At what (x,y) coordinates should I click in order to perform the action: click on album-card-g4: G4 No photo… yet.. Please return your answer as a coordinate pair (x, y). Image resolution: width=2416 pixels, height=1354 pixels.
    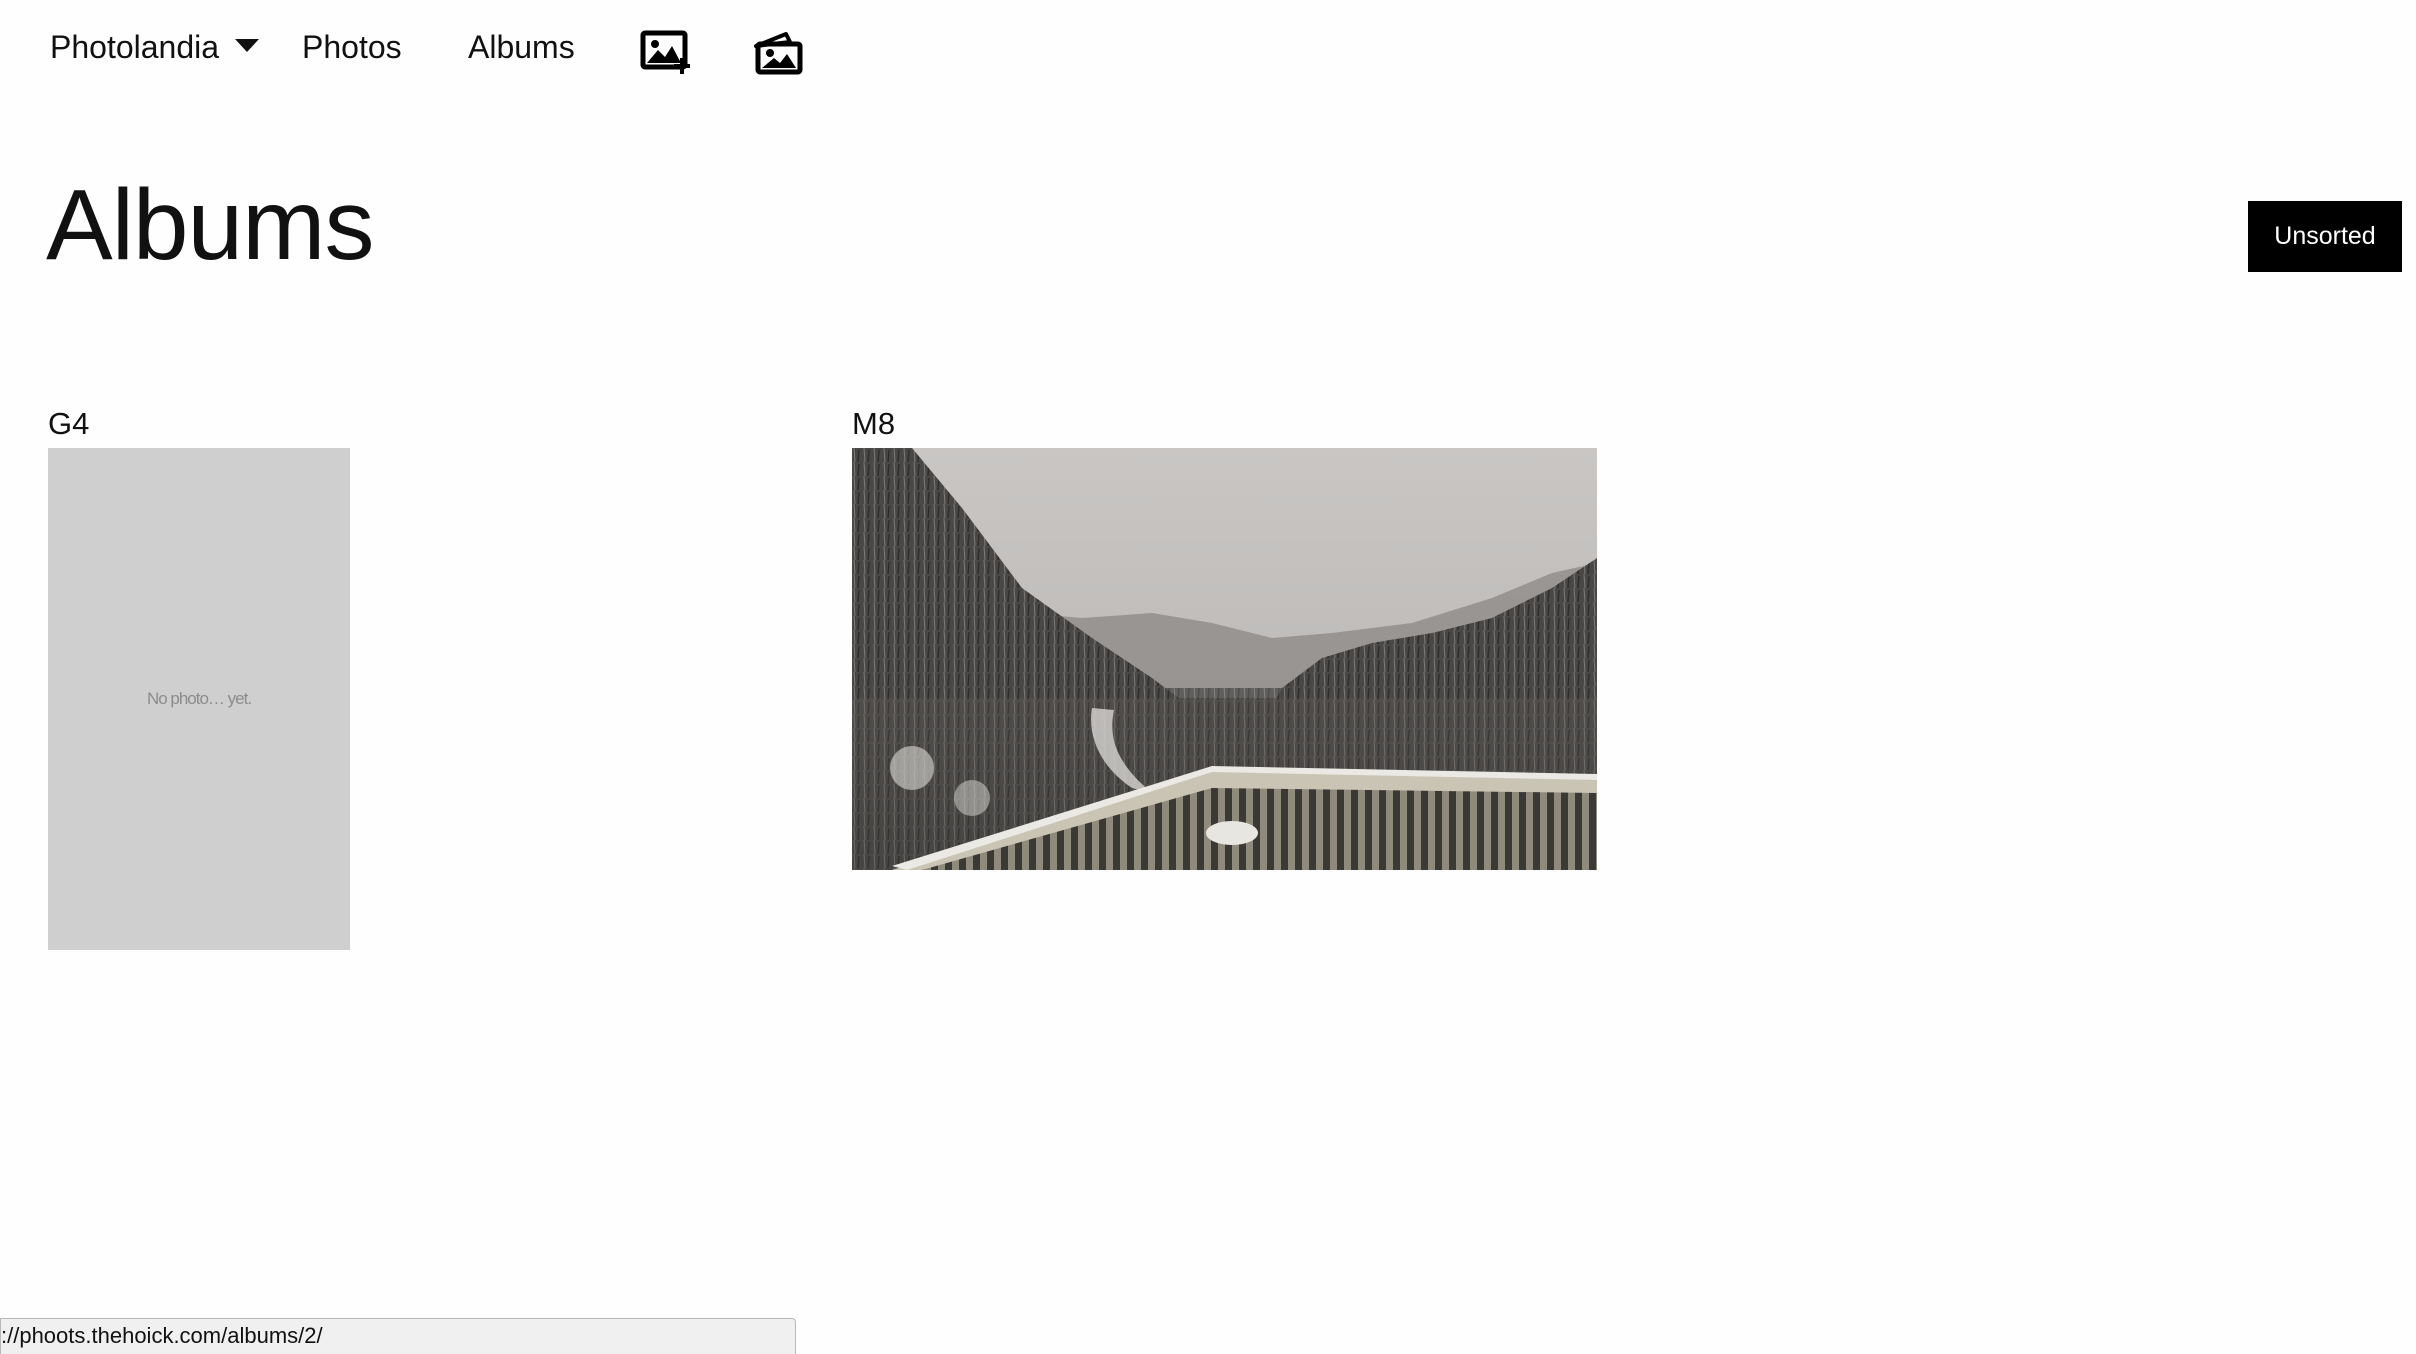
    Looking at the image, I should click on (199, 677).